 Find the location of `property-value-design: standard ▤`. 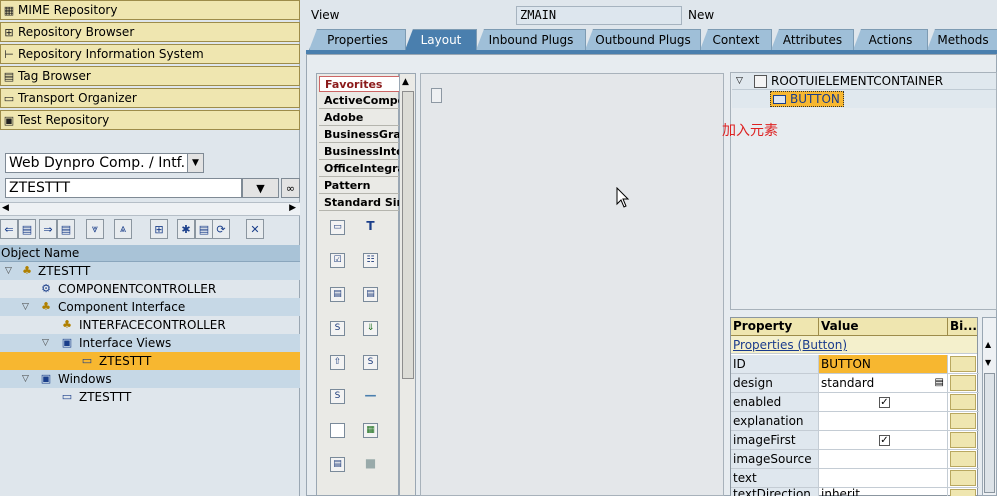

property-value-design: standard ▤ is located at coordinates (883, 383).